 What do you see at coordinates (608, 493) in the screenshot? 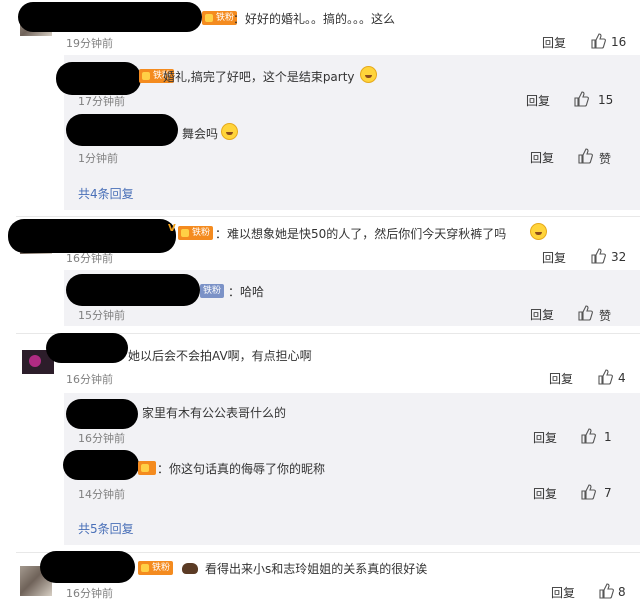
I see `like-count: 7` at bounding box center [608, 493].